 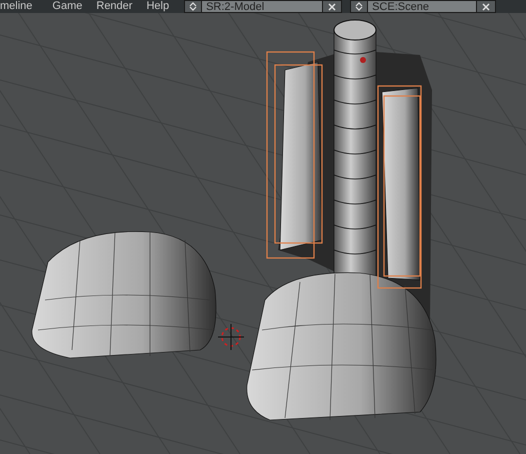 What do you see at coordinates (157, 6) in the screenshot?
I see `menu-item: Help` at bounding box center [157, 6].